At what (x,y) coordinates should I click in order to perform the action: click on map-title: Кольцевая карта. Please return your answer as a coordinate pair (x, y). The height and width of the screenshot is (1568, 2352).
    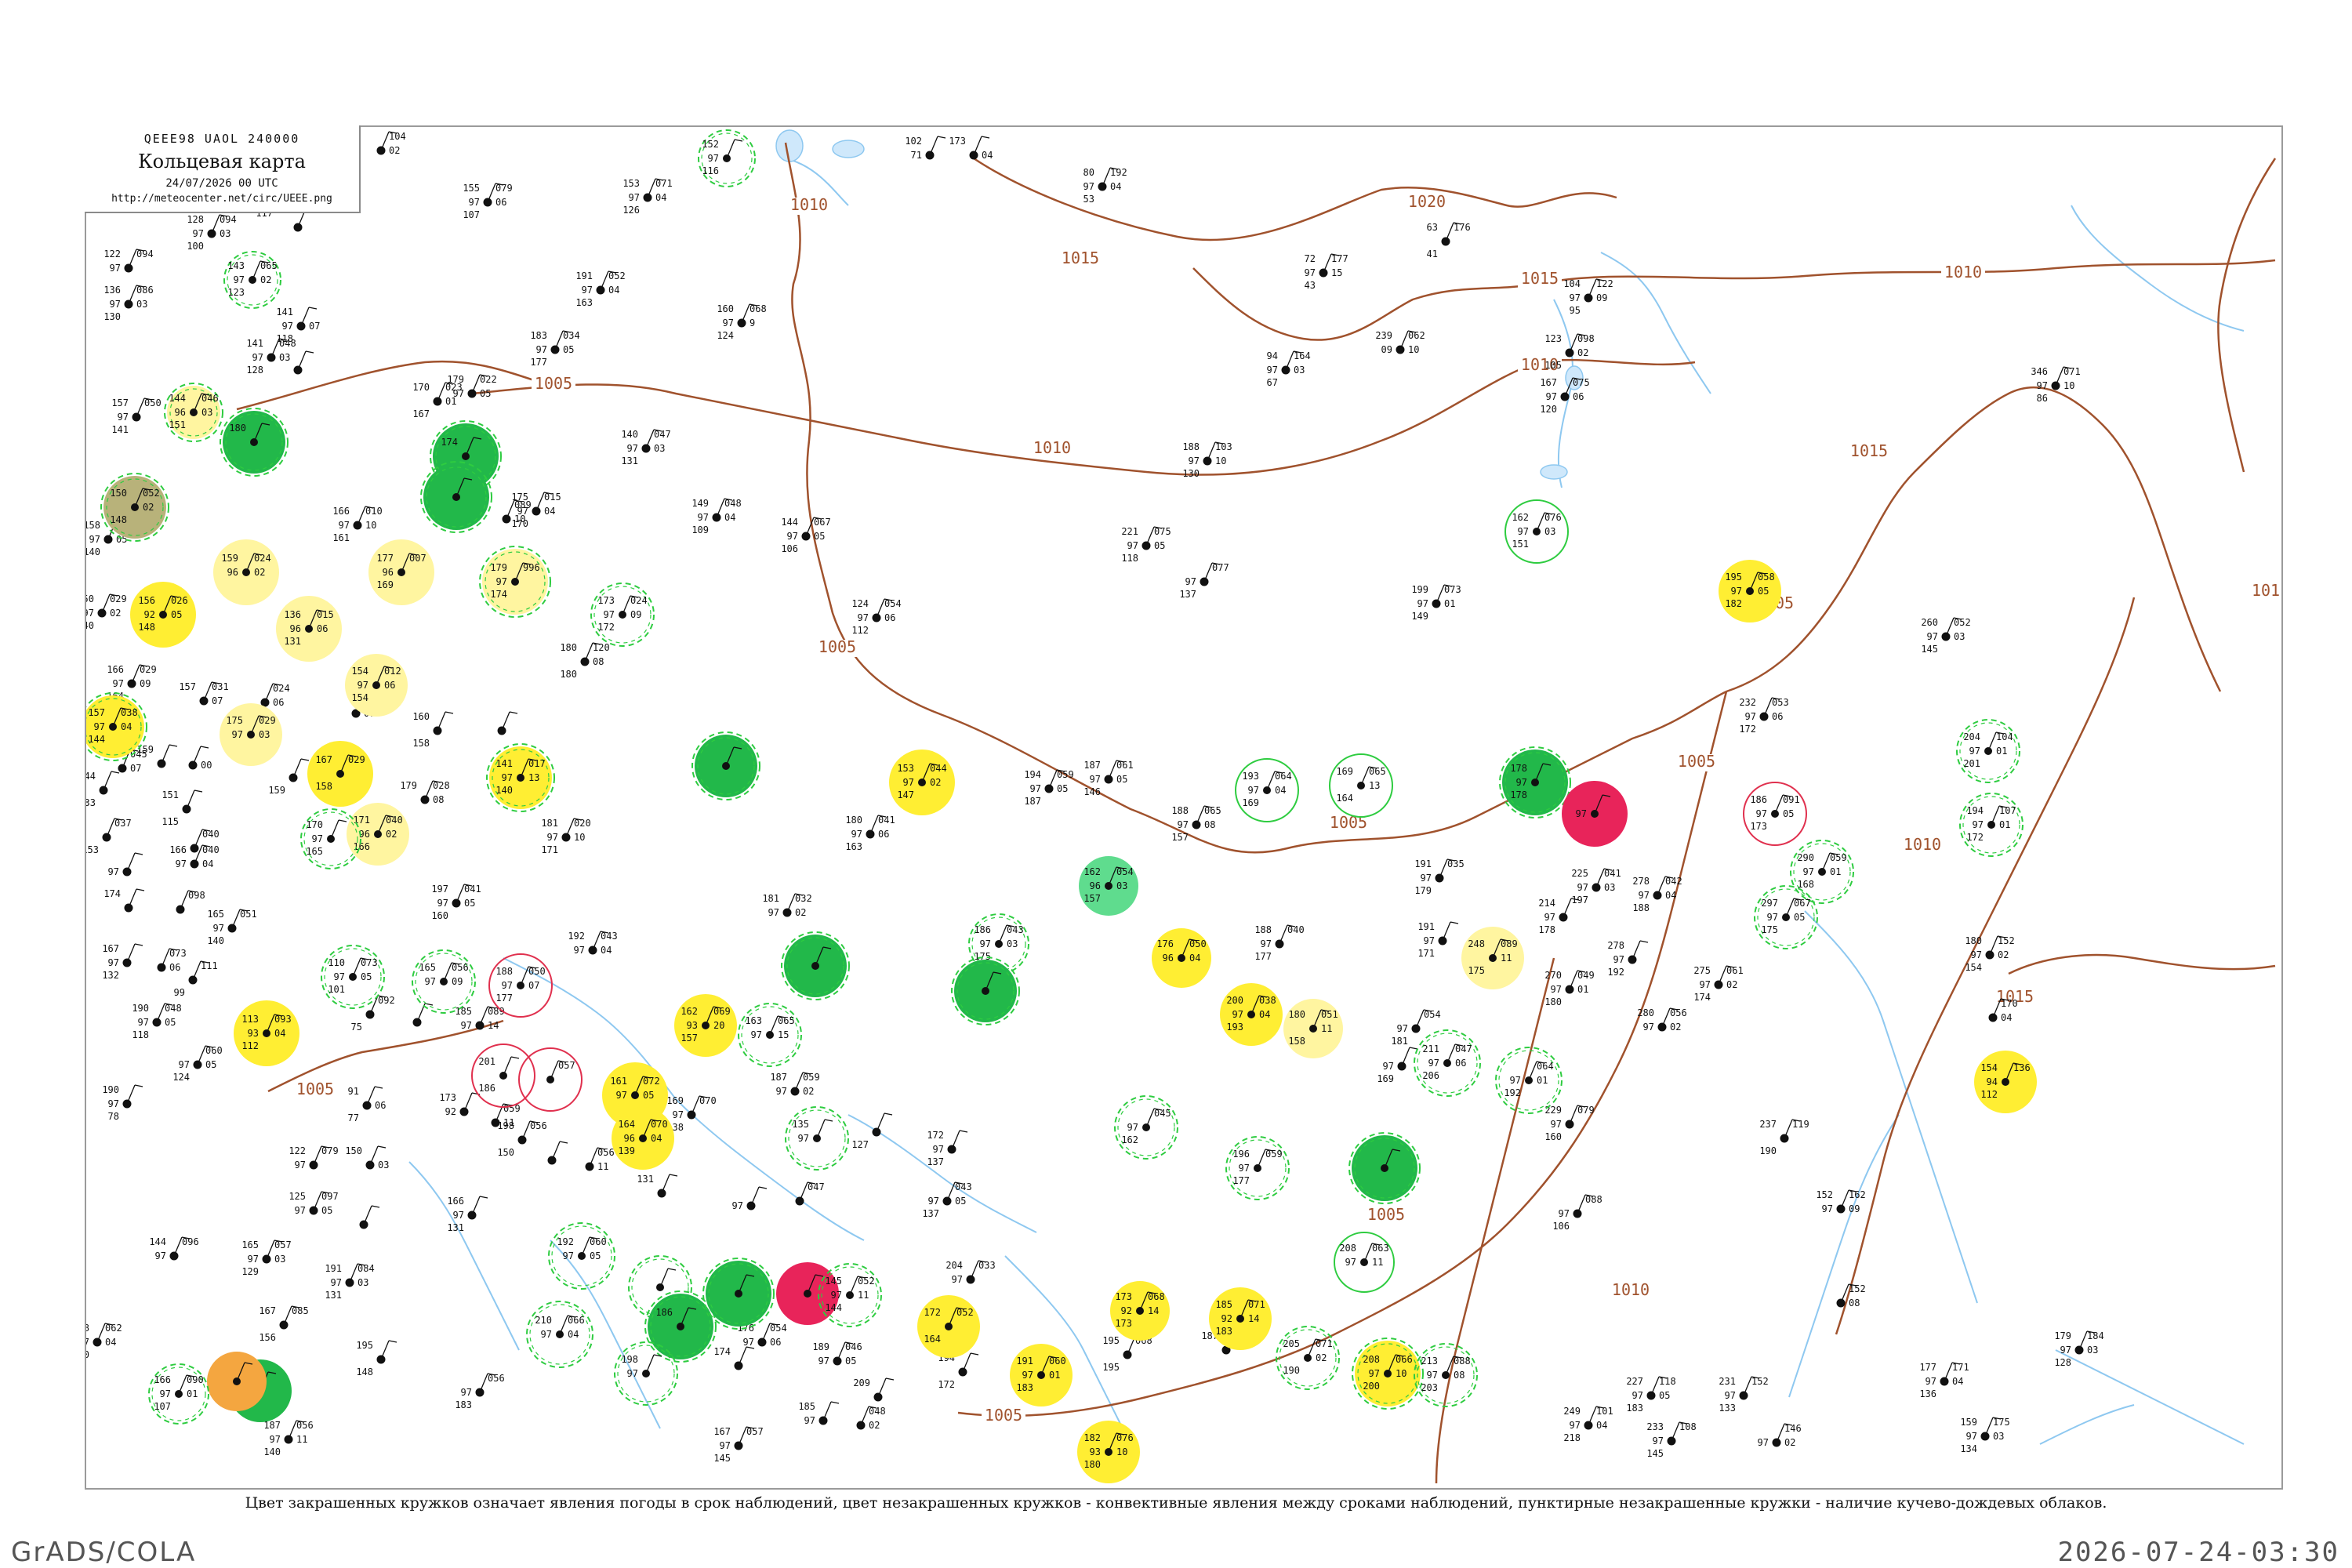
    Looking at the image, I should click on (222, 161).